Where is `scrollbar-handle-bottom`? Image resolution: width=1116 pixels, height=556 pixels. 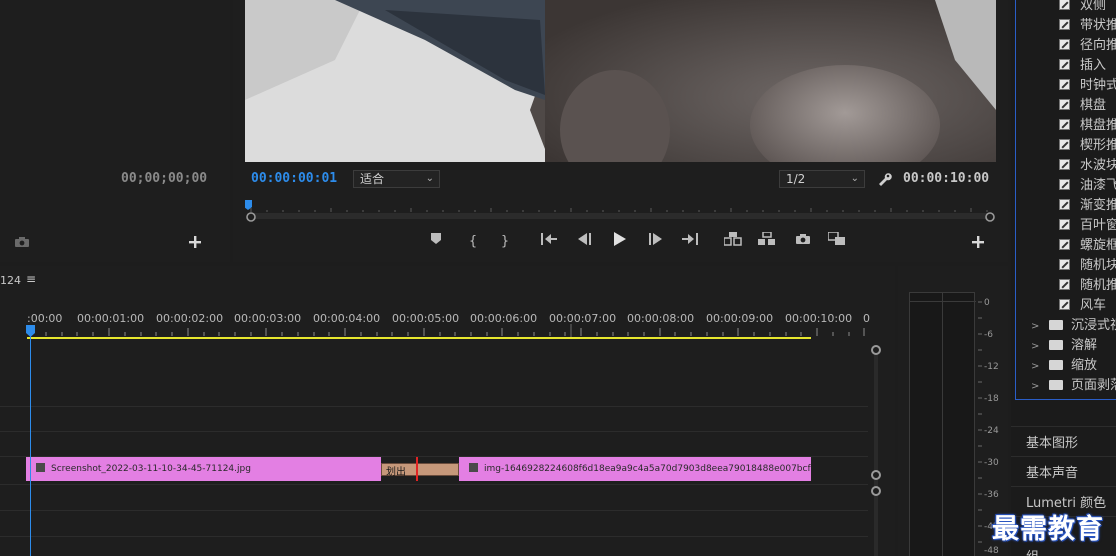
scrollbar-handle-bottom is located at coordinates (876, 475).